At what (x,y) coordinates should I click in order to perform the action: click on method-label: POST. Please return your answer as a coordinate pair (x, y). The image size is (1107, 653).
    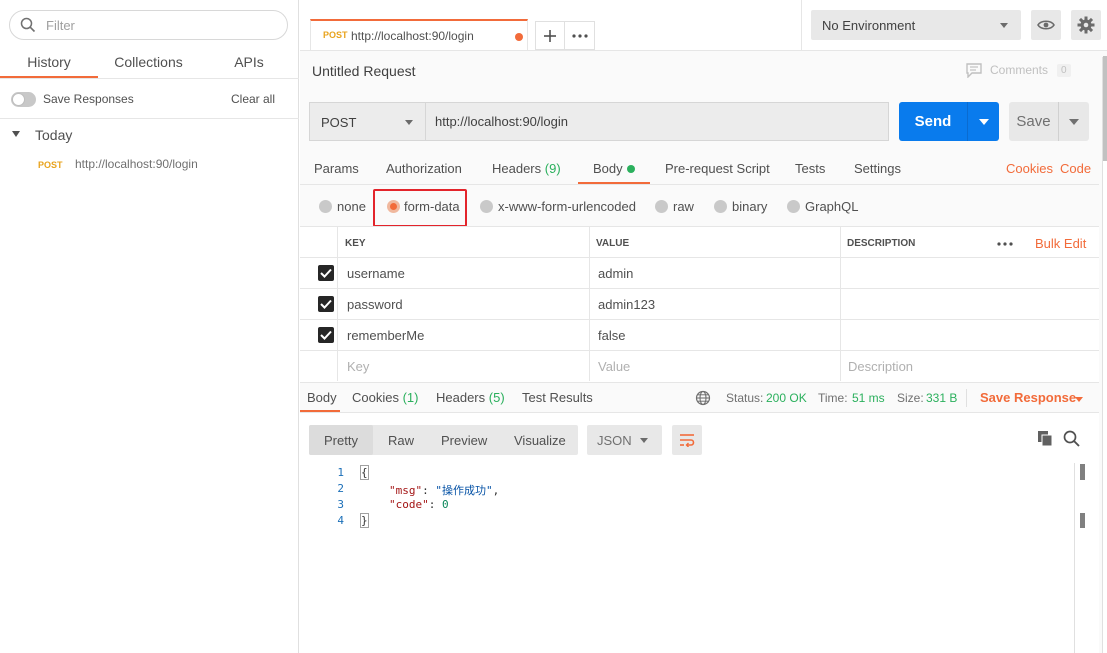
    Looking at the image, I should click on (339, 122).